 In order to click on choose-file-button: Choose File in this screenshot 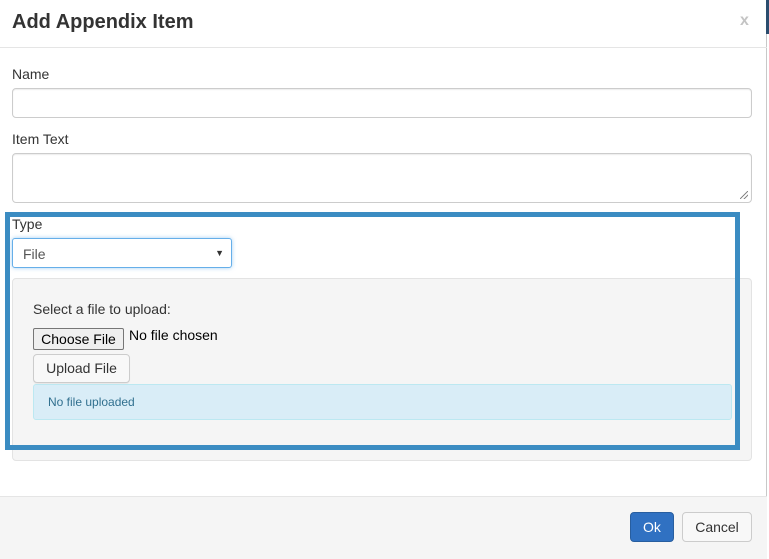, I will do `click(78, 339)`.